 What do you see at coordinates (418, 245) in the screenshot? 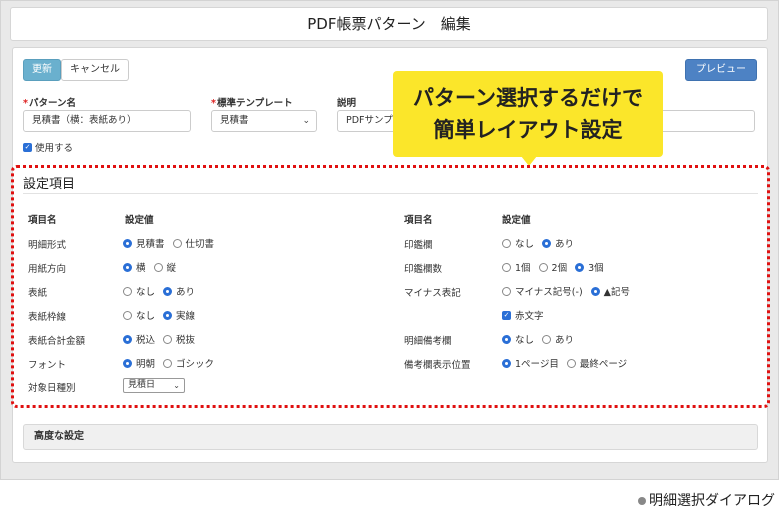
I see `setting-label: 印鑑欄` at bounding box center [418, 245].